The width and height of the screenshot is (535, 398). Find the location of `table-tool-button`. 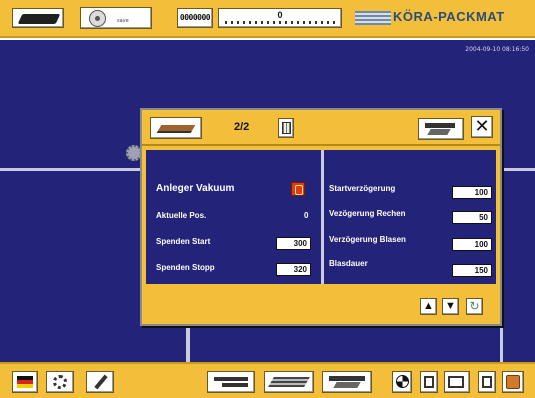

table-tool-button is located at coordinates (441, 129).